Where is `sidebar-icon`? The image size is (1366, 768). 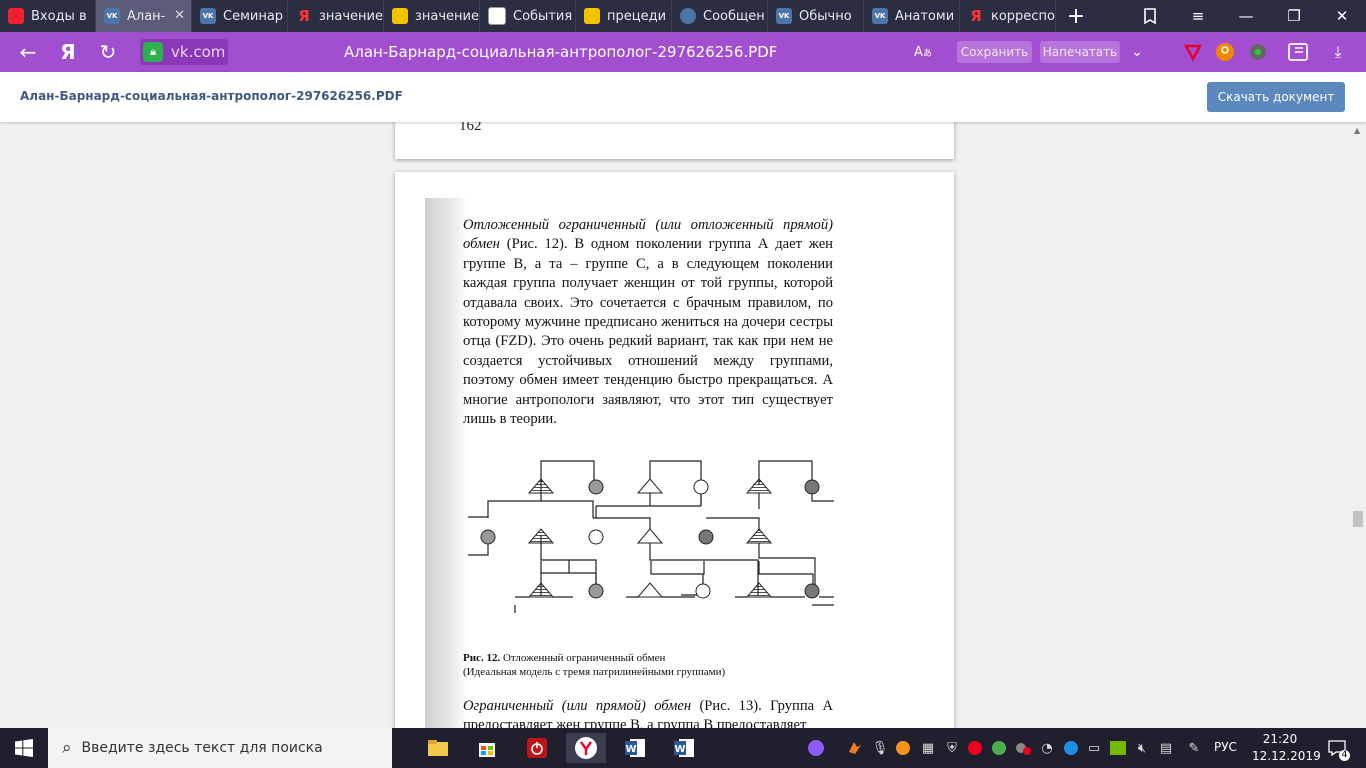 sidebar-icon is located at coordinates (1298, 52).